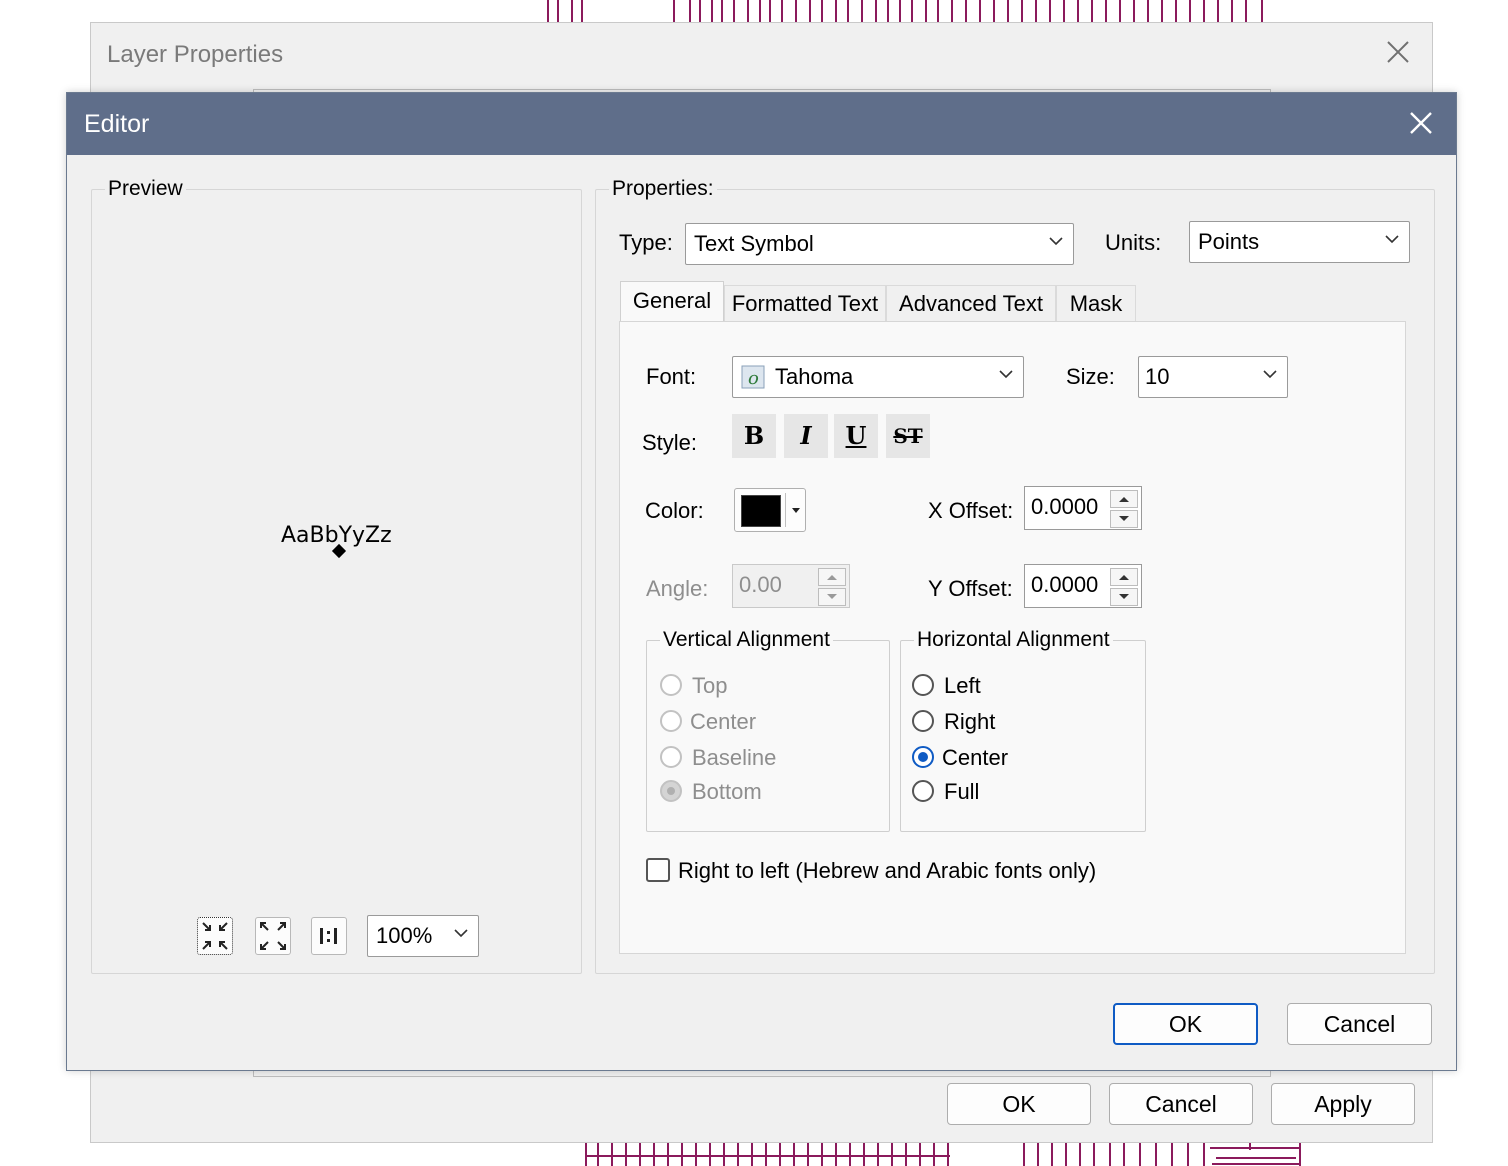 This screenshot has width=1508, height=1166. I want to click on italic-button: I, so click(806, 436).